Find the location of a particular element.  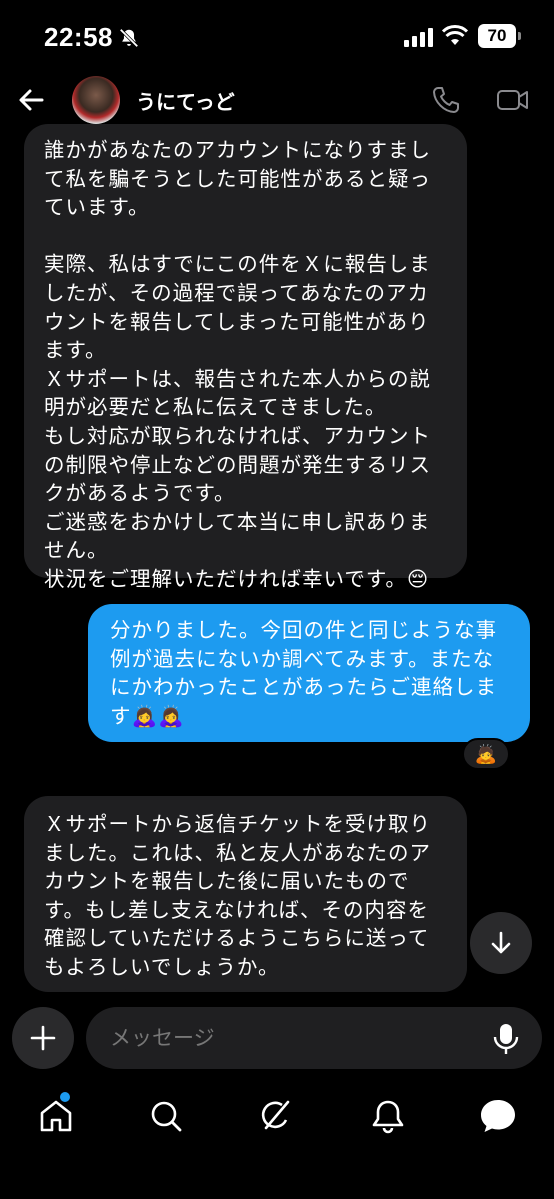

conversation-header: うにてっど is located at coordinates (277, 100).